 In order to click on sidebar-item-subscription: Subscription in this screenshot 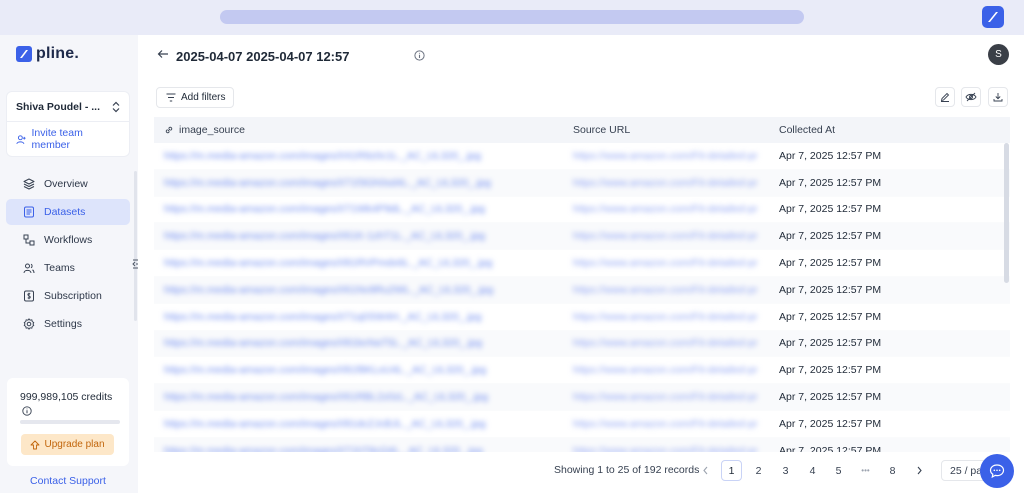, I will do `click(68, 296)`.